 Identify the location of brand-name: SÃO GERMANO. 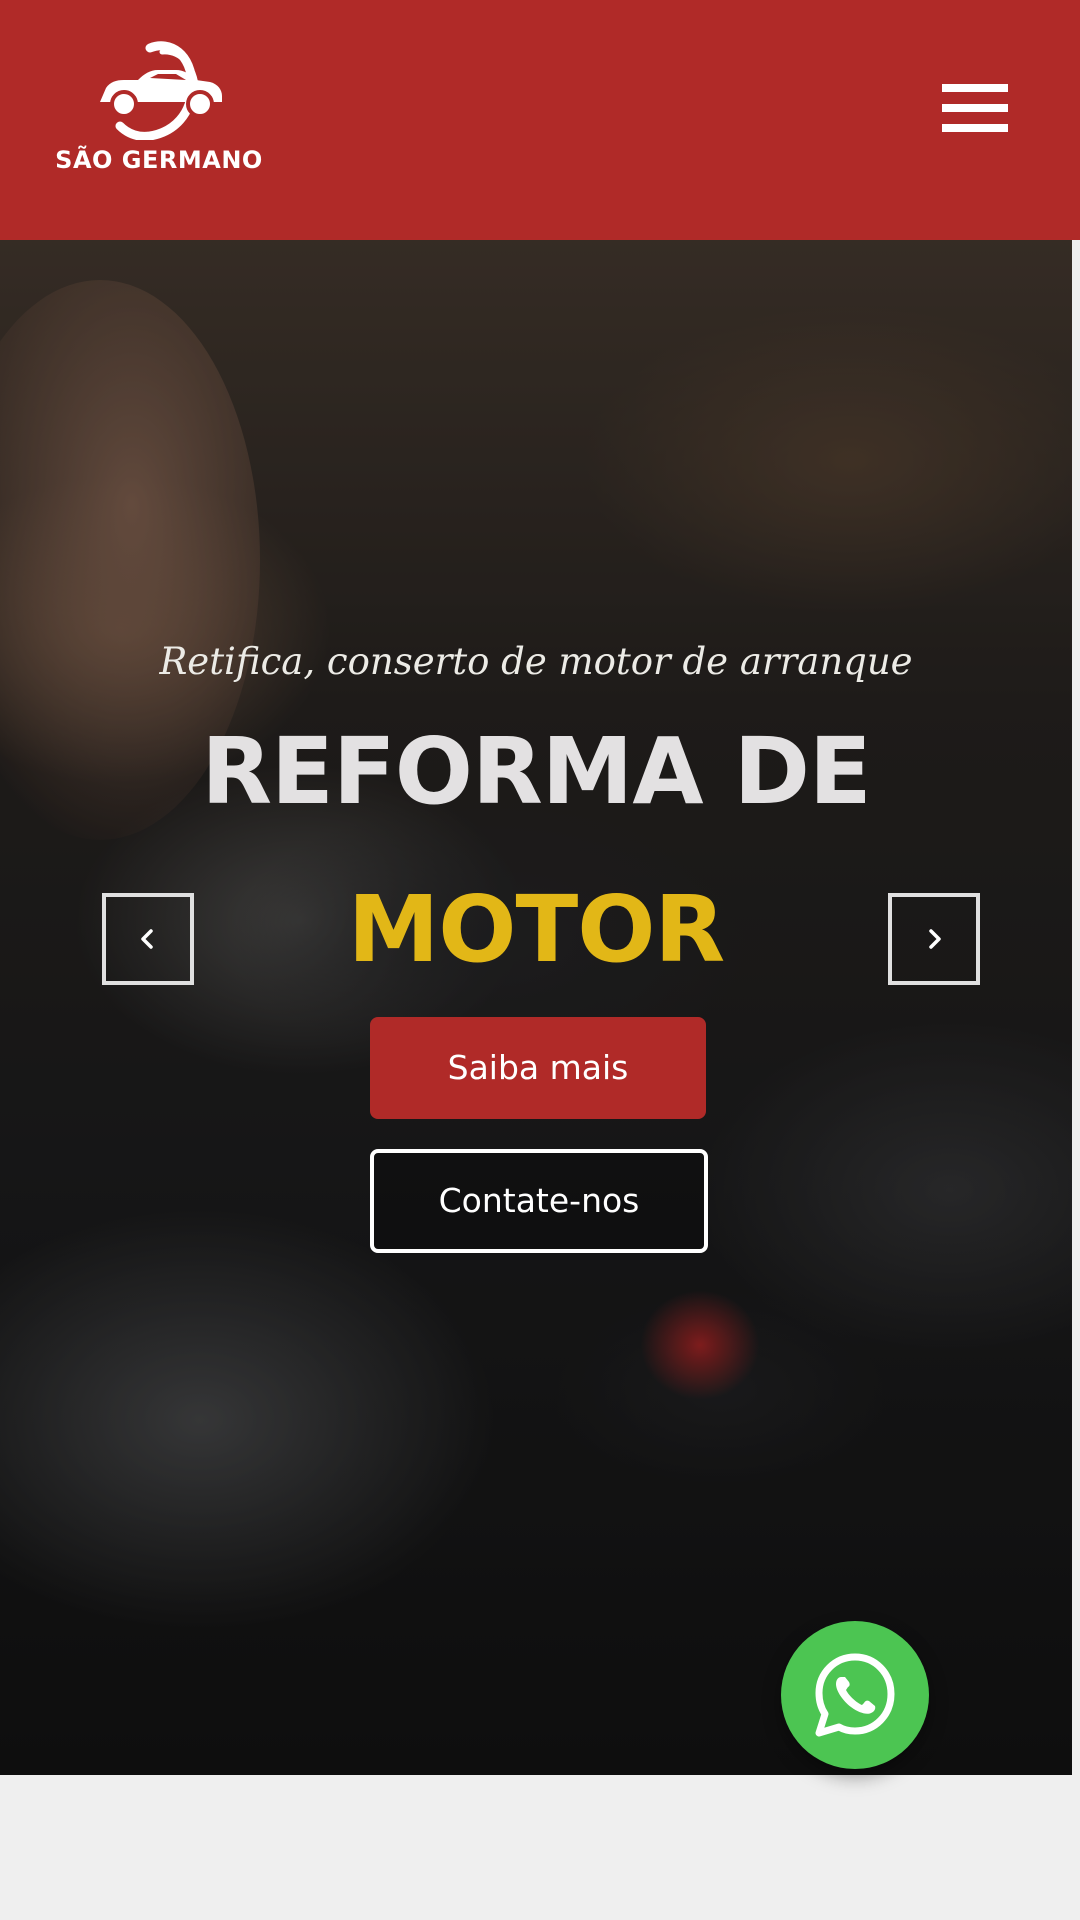
(159, 160).